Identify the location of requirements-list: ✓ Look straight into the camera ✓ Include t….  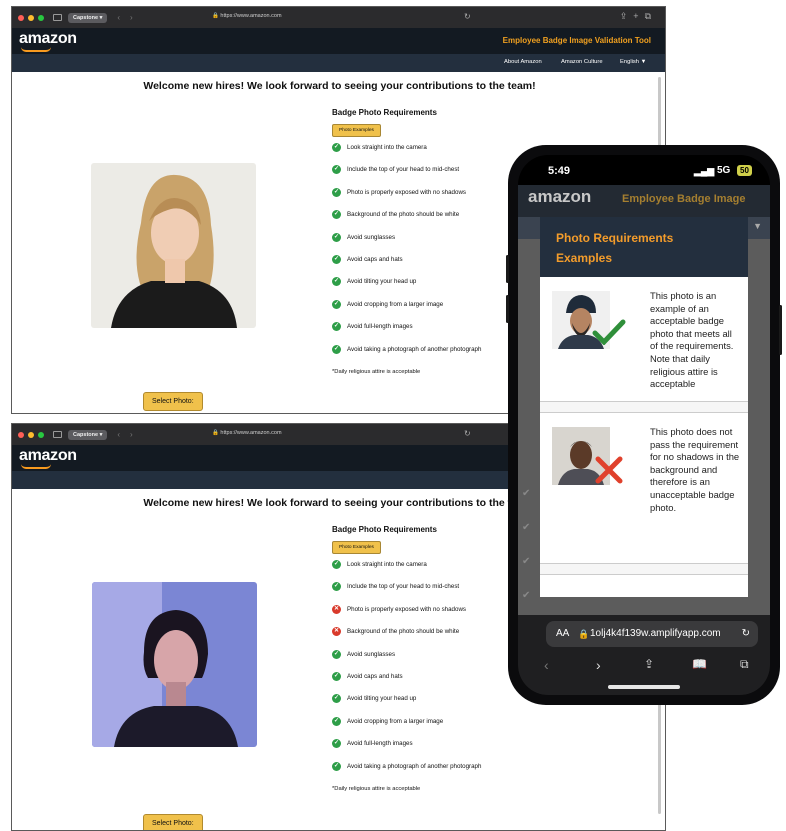
(432, 672).